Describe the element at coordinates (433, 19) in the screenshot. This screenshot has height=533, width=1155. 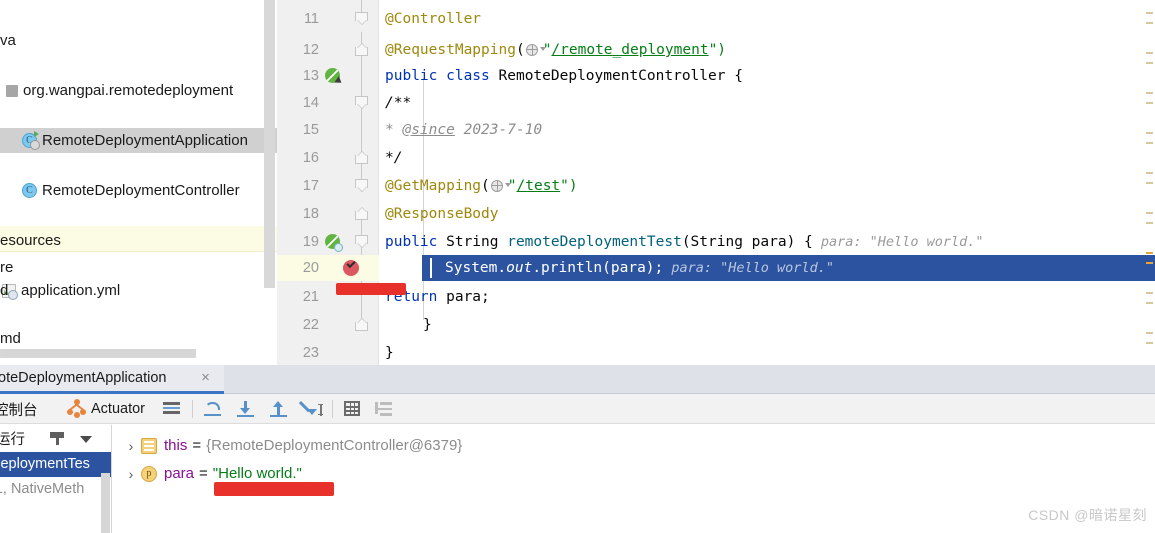
I see `code-token: @Controller` at that location.